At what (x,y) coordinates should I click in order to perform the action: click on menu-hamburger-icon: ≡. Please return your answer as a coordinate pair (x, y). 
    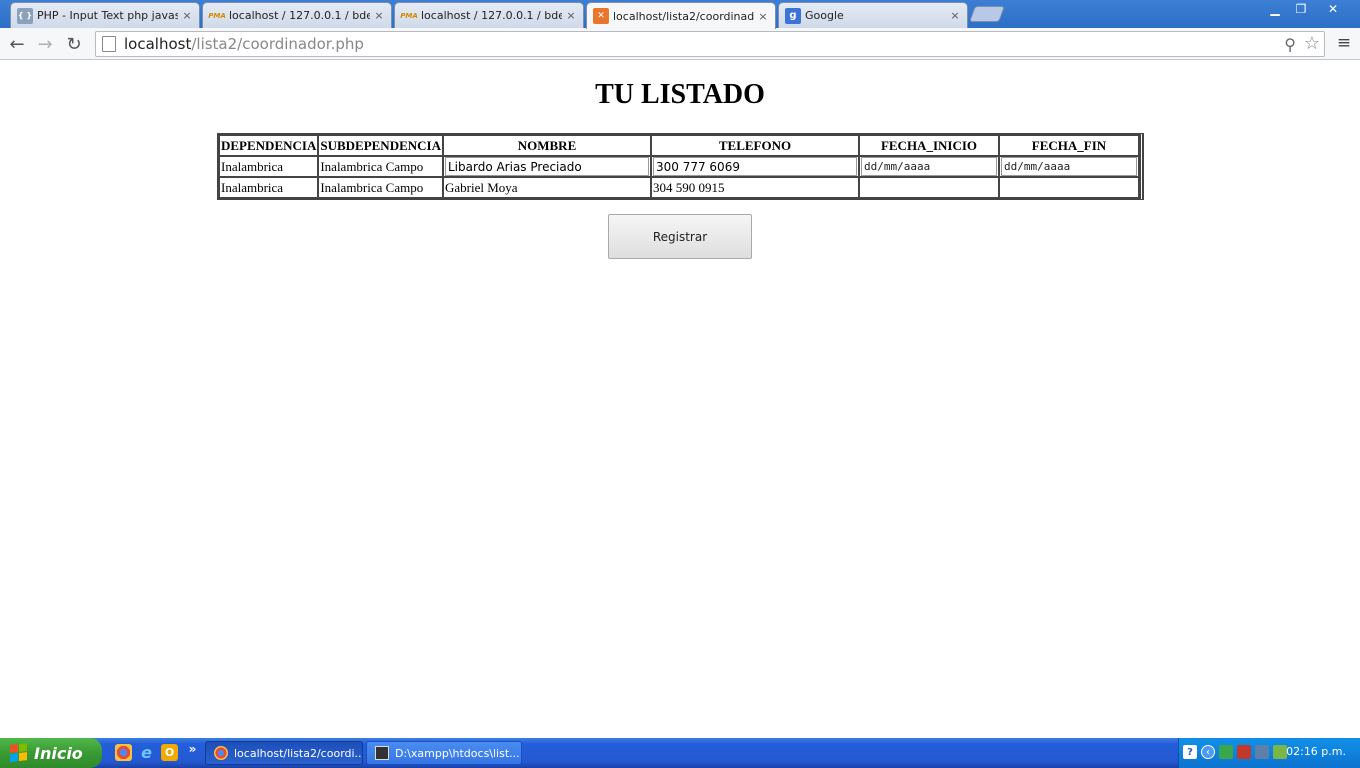
    Looking at the image, I should click on (1344, 43).